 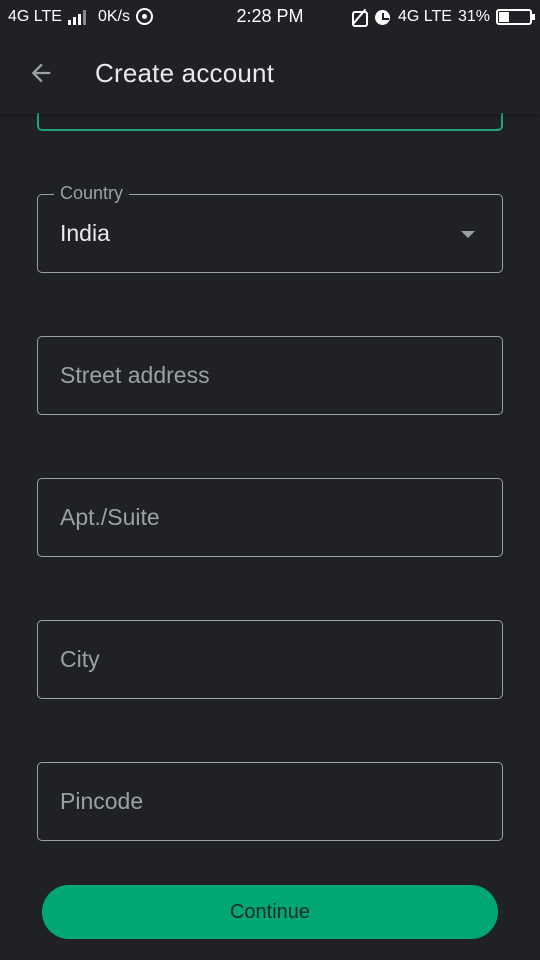 What do you see at coordinates (76, 17) in the screenshot?
I see `signal-strength-icon` at bounding box center [76, 17].